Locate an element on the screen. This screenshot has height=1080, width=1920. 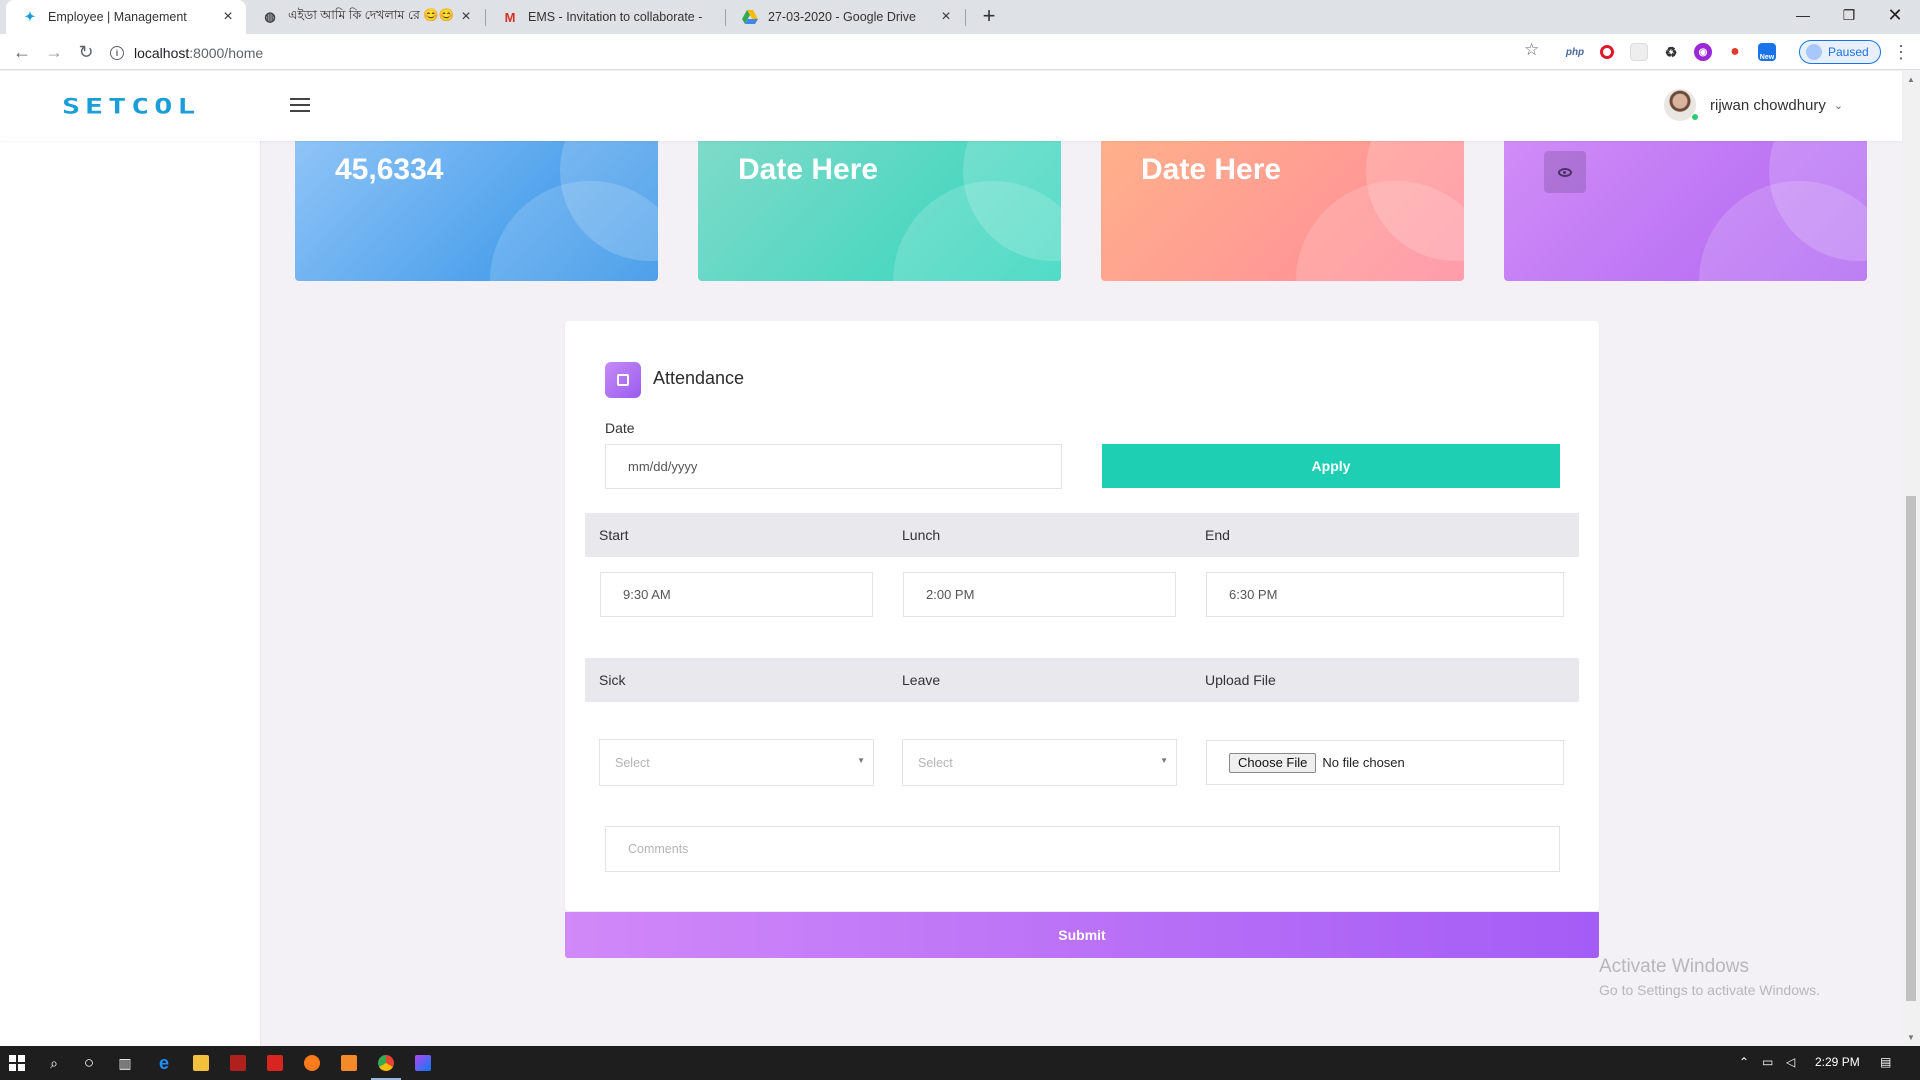
scrollbar-thumb is located at coordinates (1911, 748).